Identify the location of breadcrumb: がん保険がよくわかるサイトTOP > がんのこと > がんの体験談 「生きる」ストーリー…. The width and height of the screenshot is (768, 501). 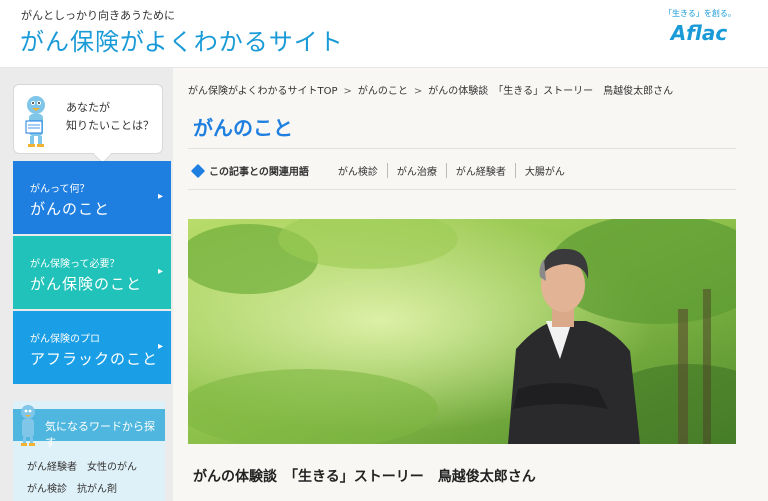
(430, 89).